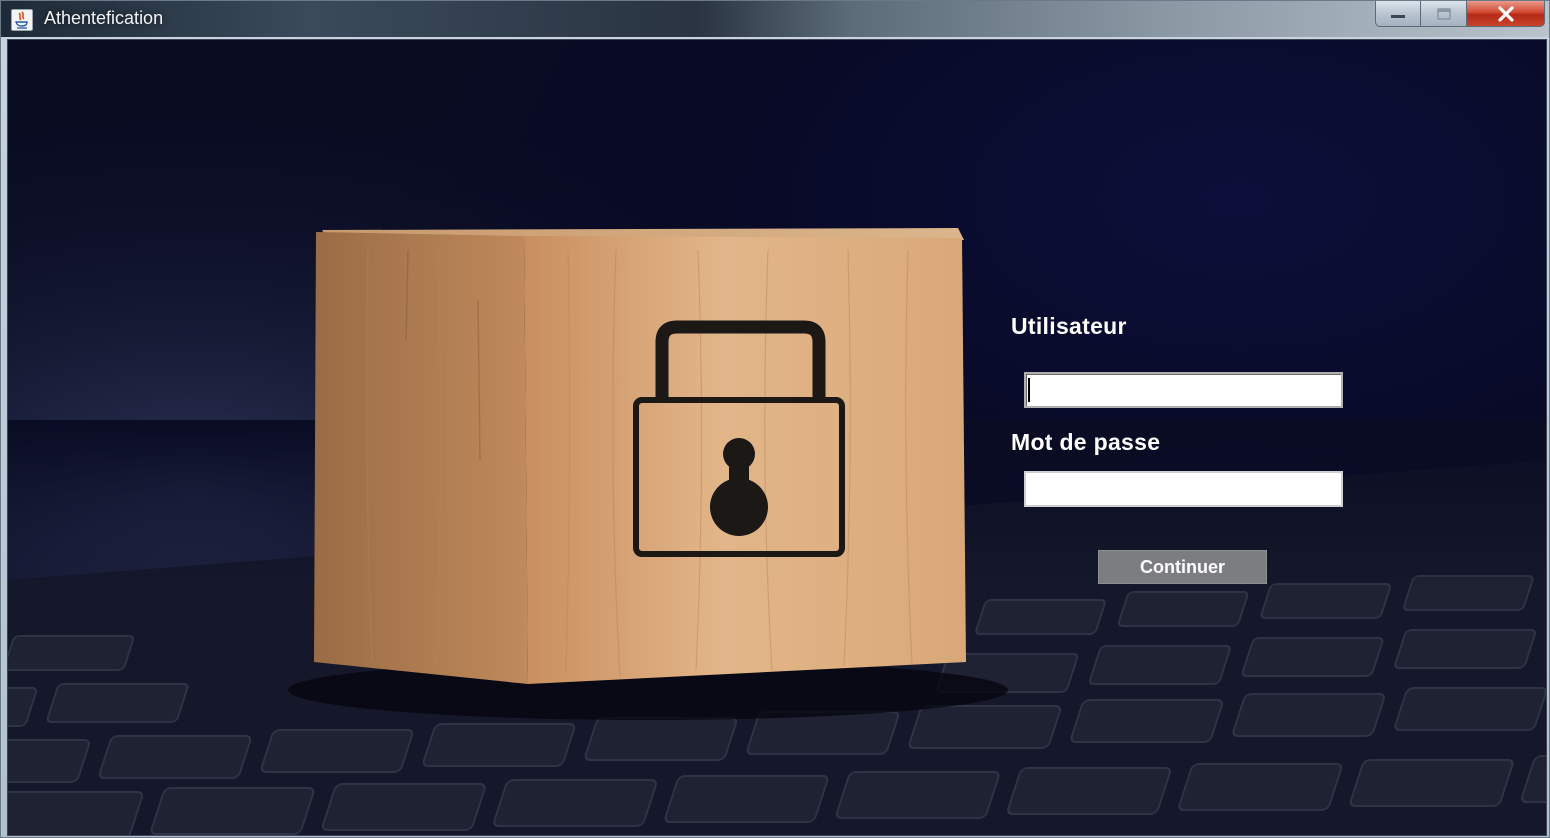  Describe the element at coordinates (104, 18) in the screenshot. I see `window-title: Athentefication` at that location.